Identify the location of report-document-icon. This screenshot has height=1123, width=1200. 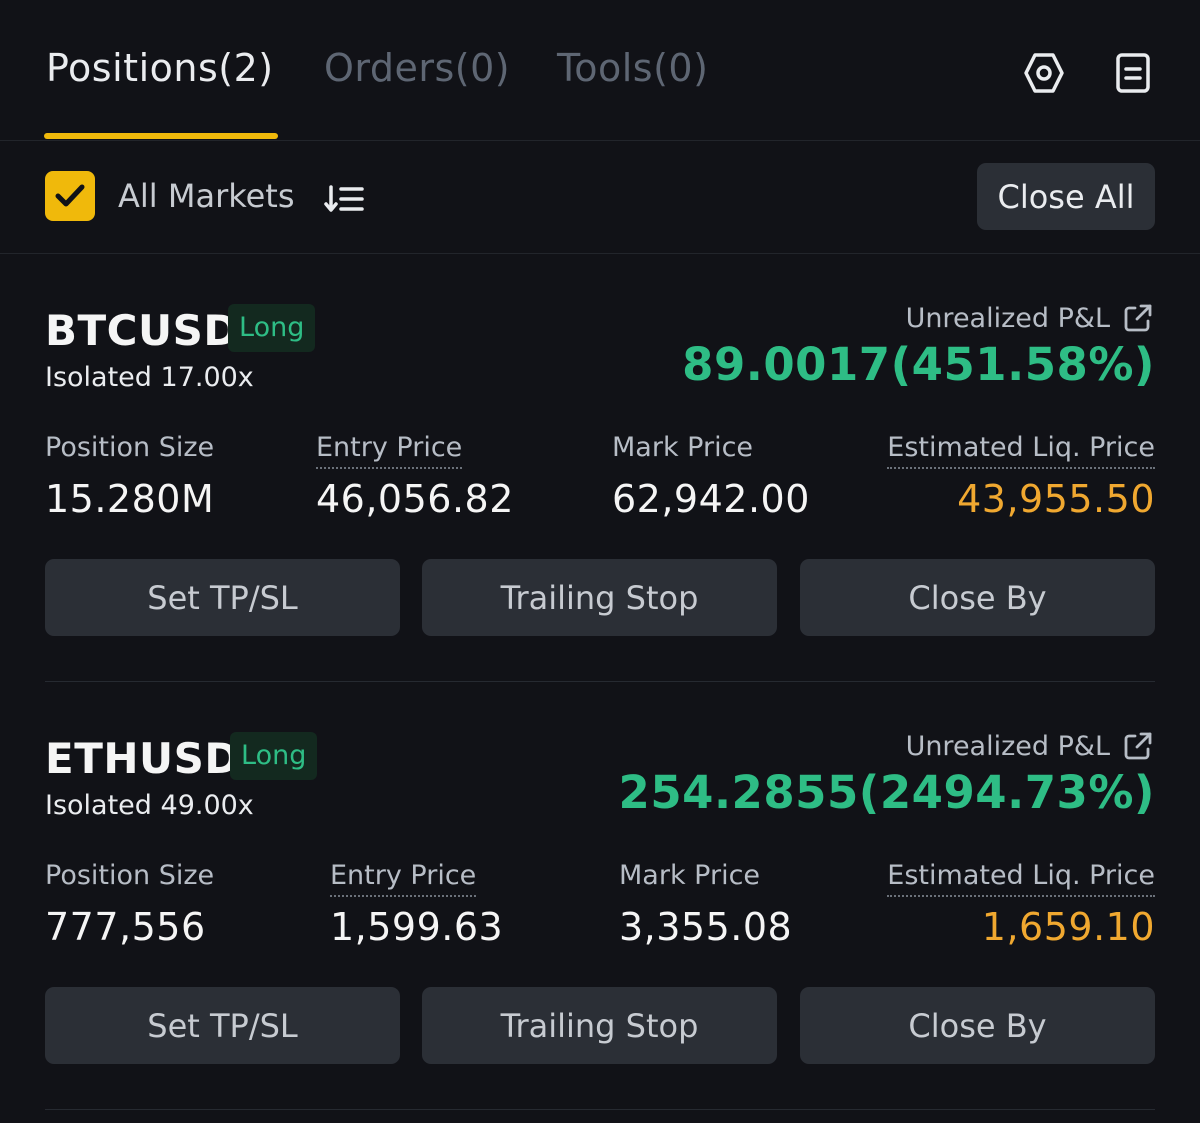
(1133, 73).